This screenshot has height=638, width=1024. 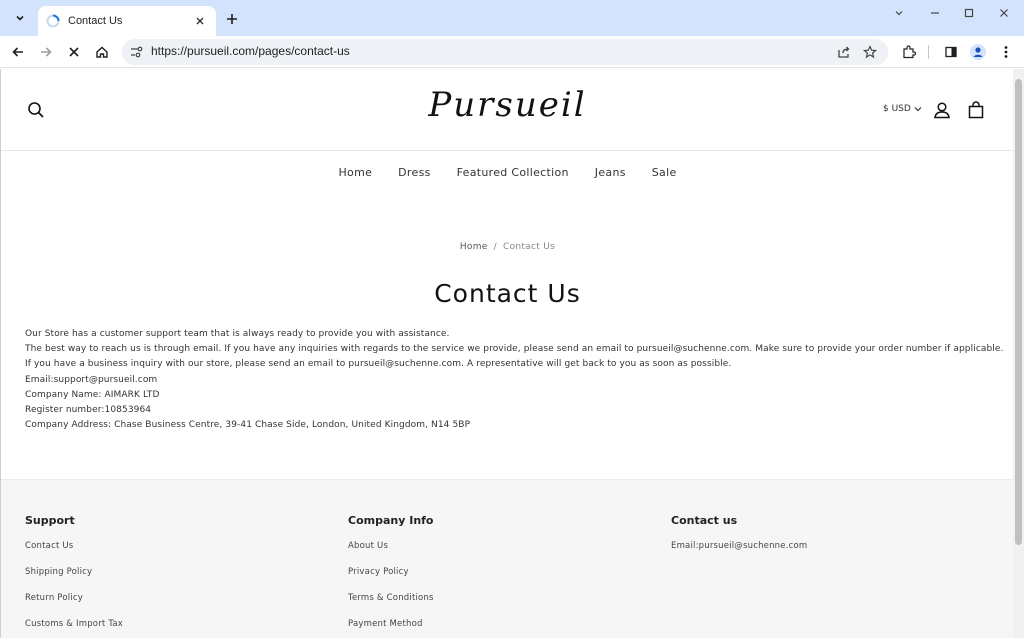 I want to click on site-settings-icon, so click(x=136, y=52).